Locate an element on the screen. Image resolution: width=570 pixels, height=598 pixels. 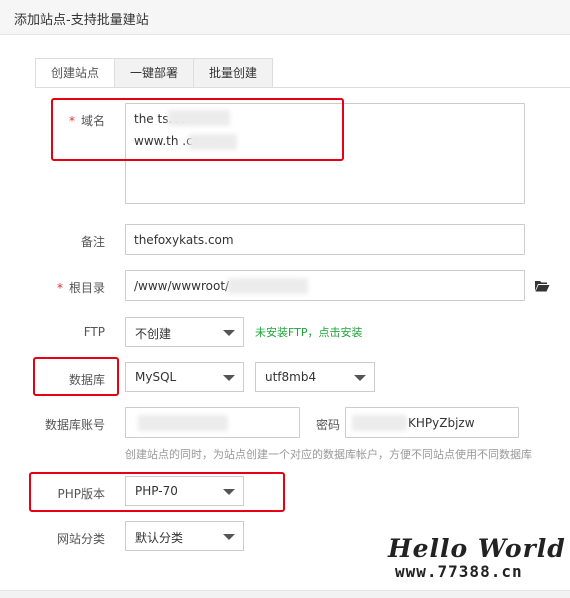
dialog-title: 添加站点-支持批量建站 is located at coordinates (81, 20).